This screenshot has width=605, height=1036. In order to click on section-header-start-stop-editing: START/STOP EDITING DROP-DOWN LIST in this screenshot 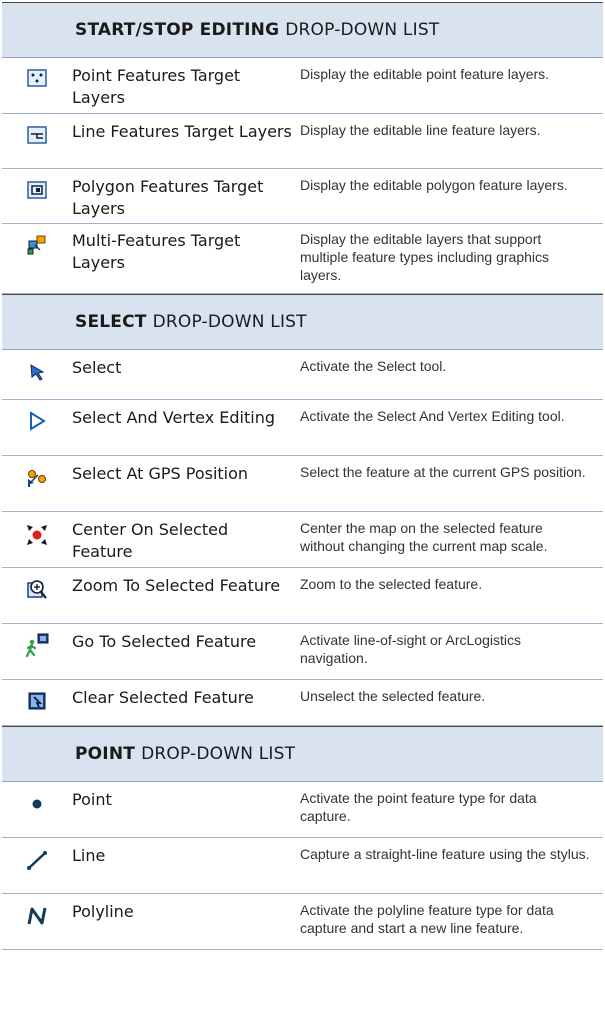, I will do `click(302, 30)`.